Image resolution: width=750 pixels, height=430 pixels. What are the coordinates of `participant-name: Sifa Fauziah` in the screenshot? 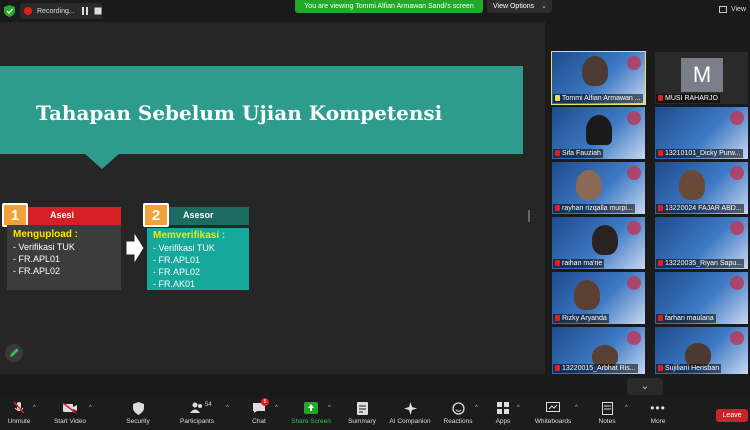 It's located at (578, 153).